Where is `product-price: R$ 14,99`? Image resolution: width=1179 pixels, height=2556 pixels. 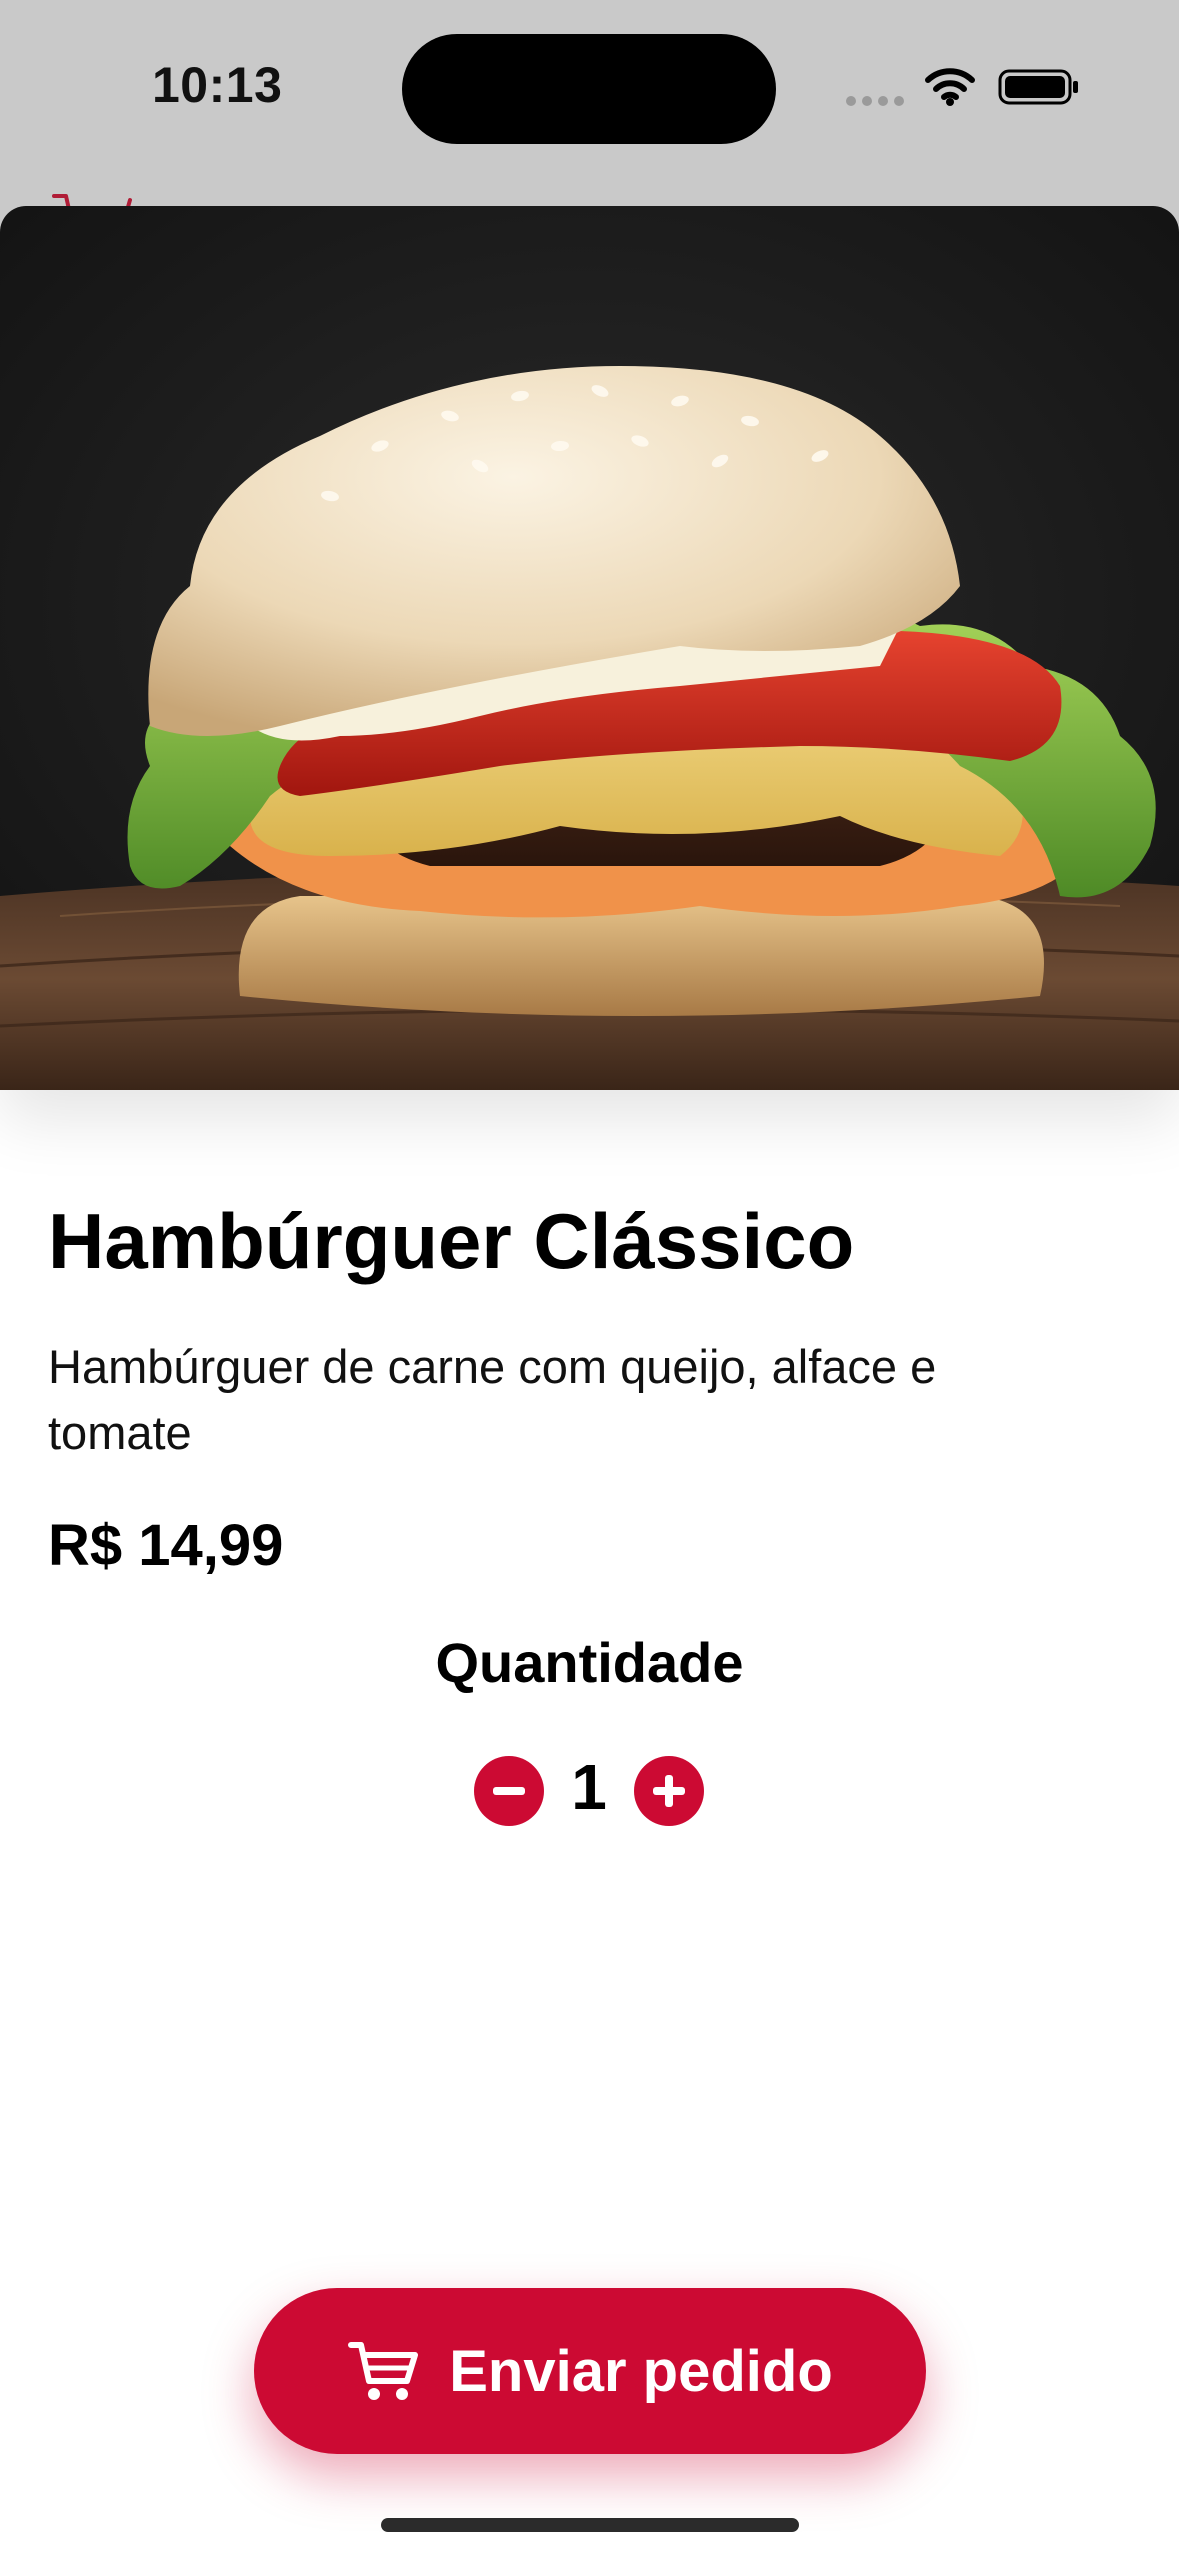
product-price: R$ 14,99 is located at coordinates (166, 1545).